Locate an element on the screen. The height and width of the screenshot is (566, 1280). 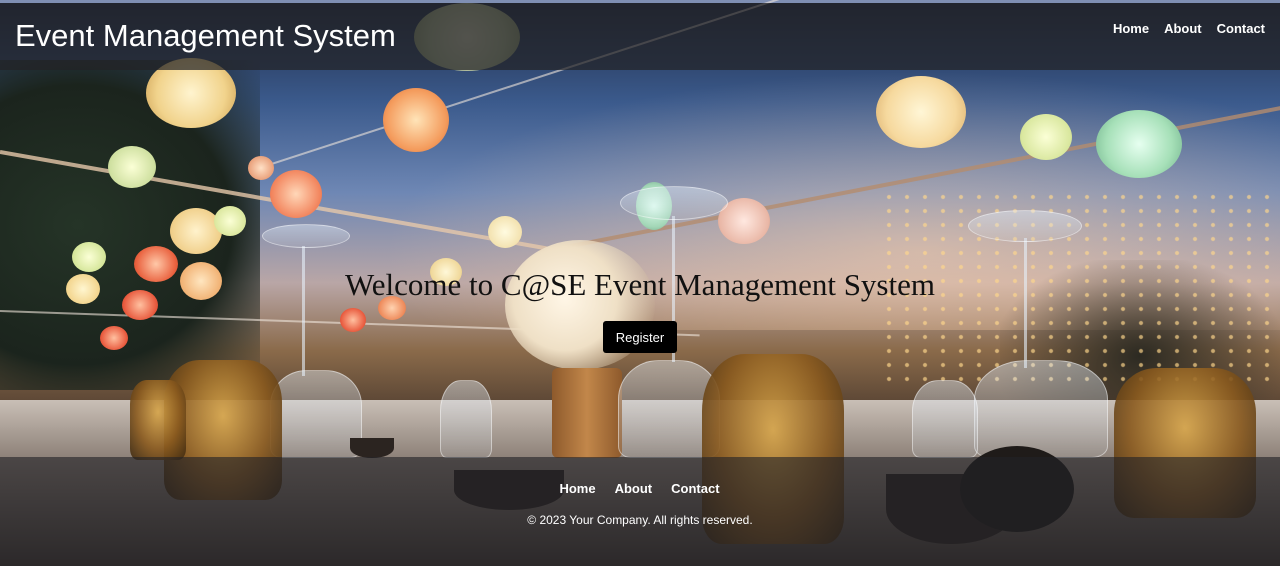
vase is located at coordinates (587, 413).